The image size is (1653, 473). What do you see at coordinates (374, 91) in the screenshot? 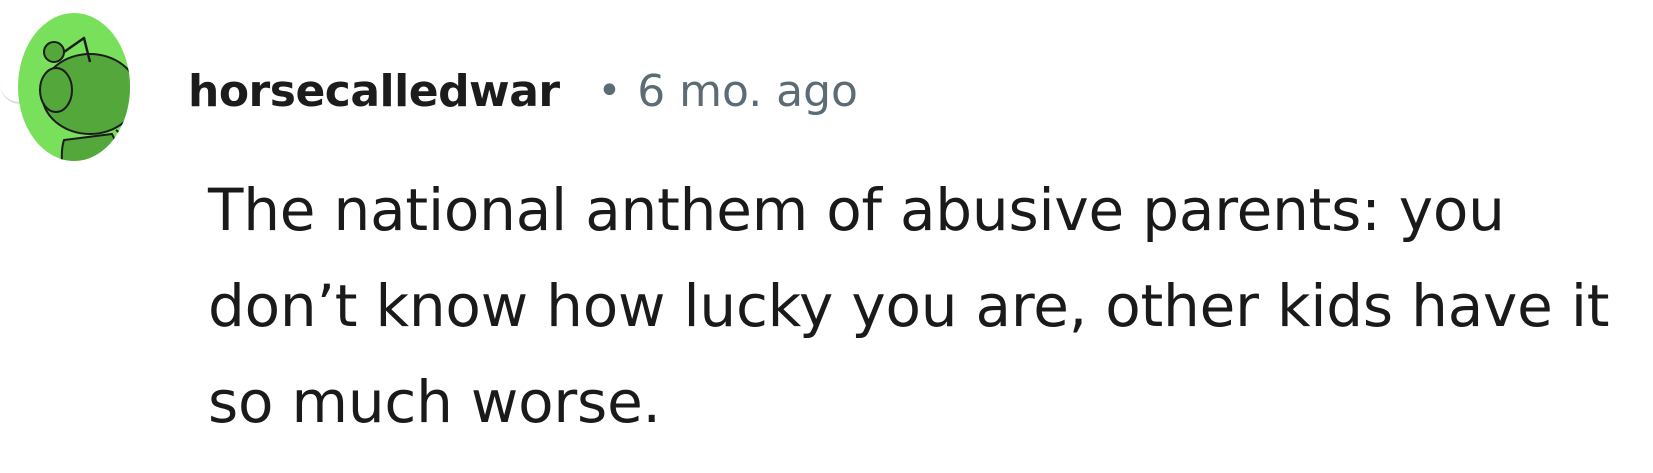
I see `username-link: horsecalledwar` at bounding box center [374, 91].